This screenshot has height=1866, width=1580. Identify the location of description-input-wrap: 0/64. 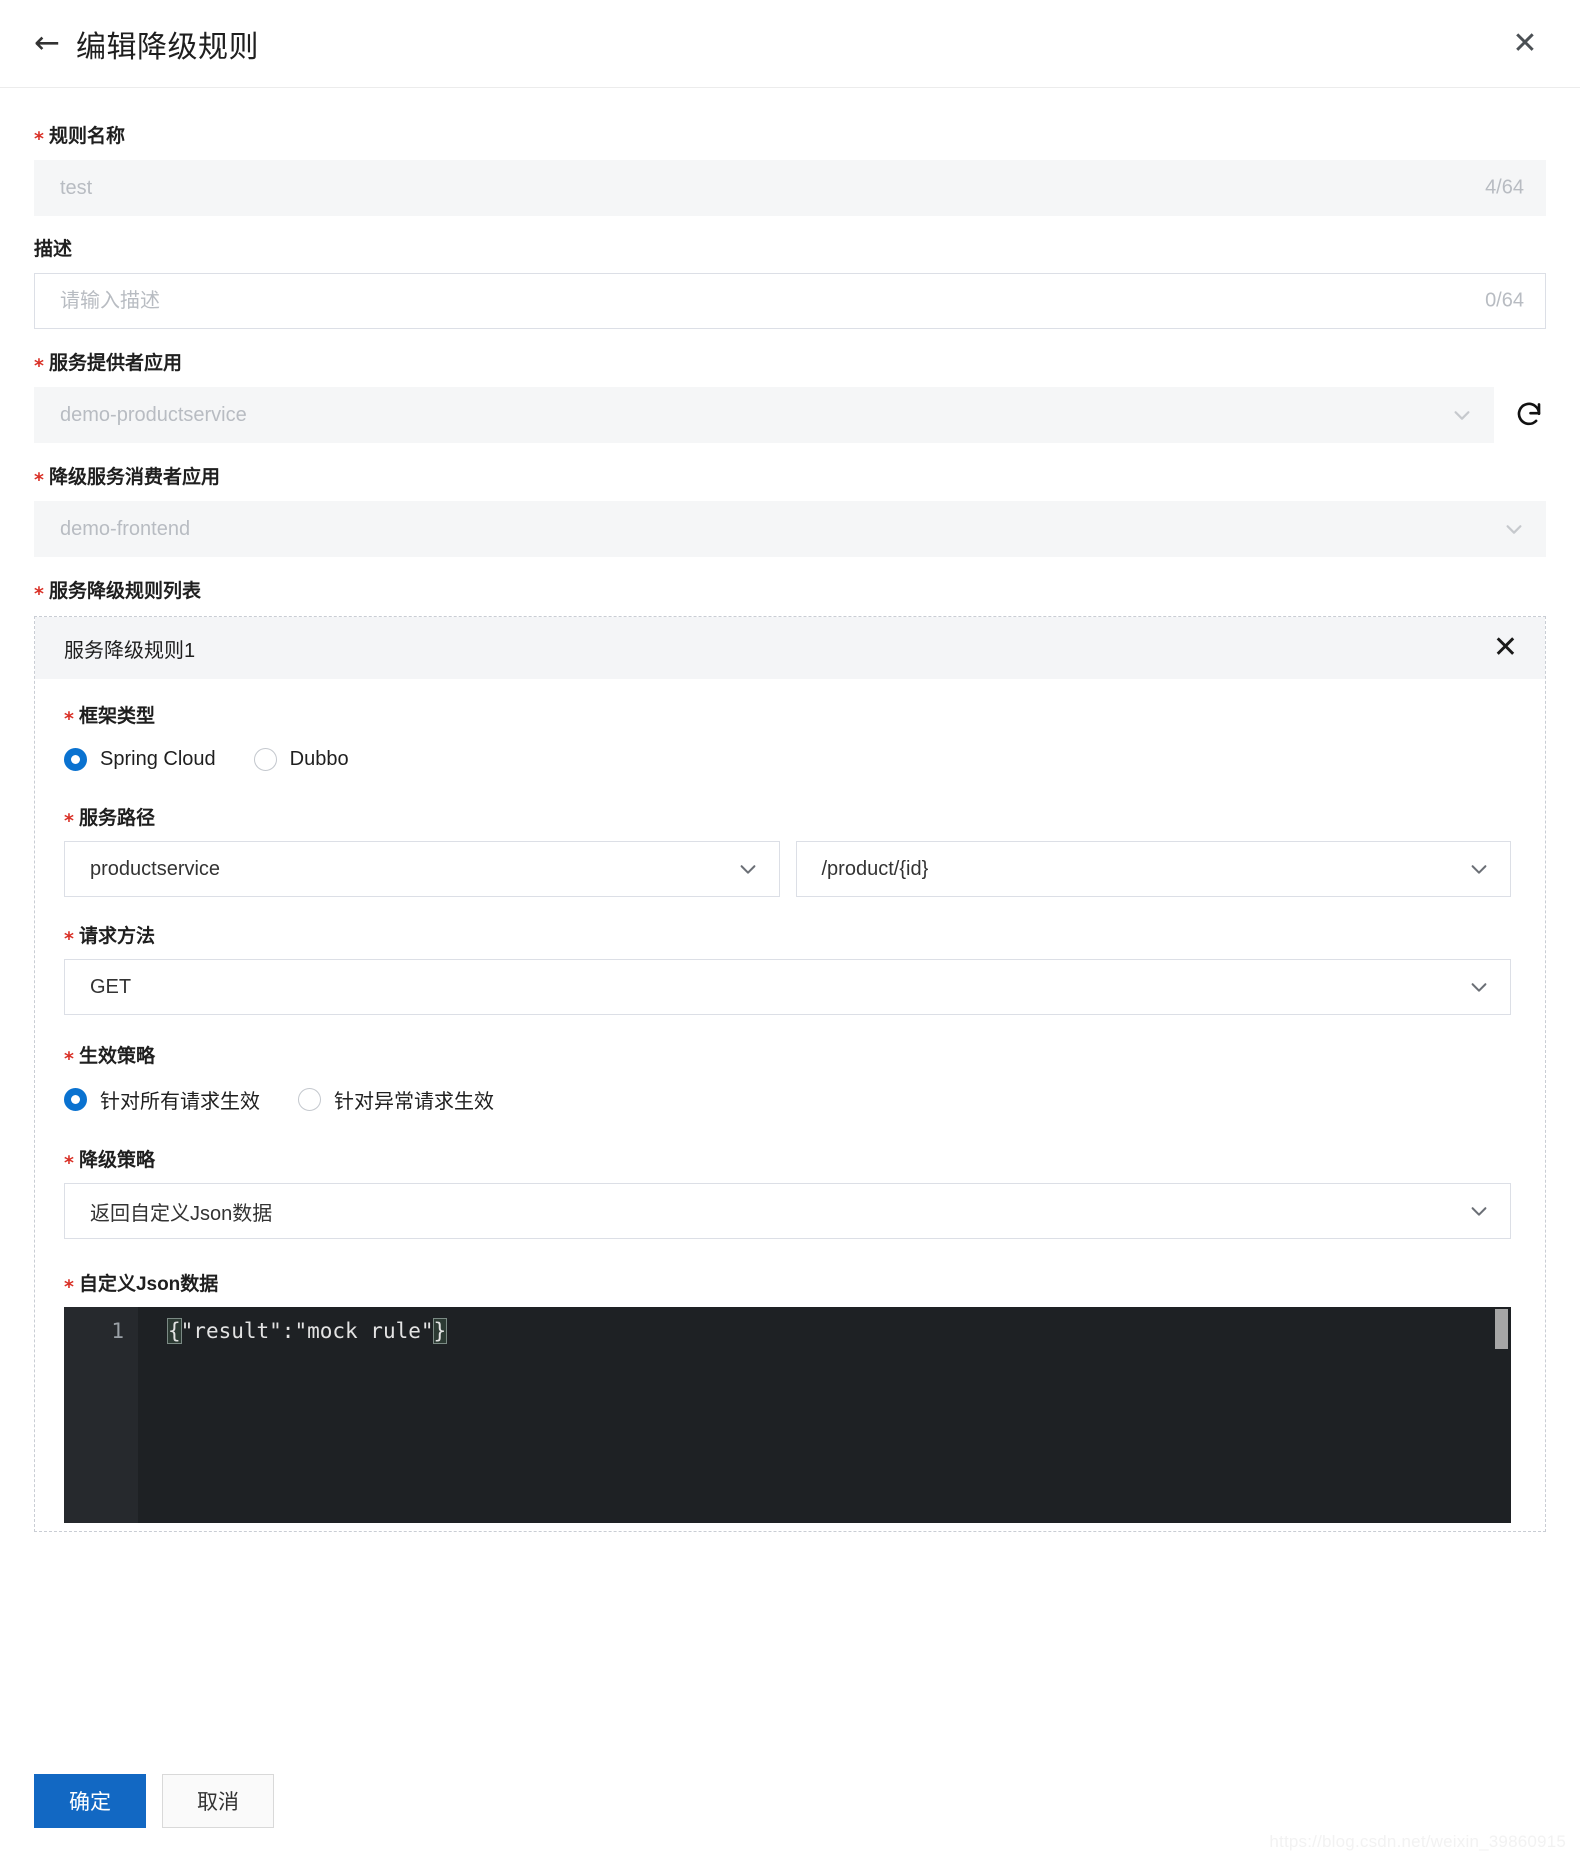
(790, 301).